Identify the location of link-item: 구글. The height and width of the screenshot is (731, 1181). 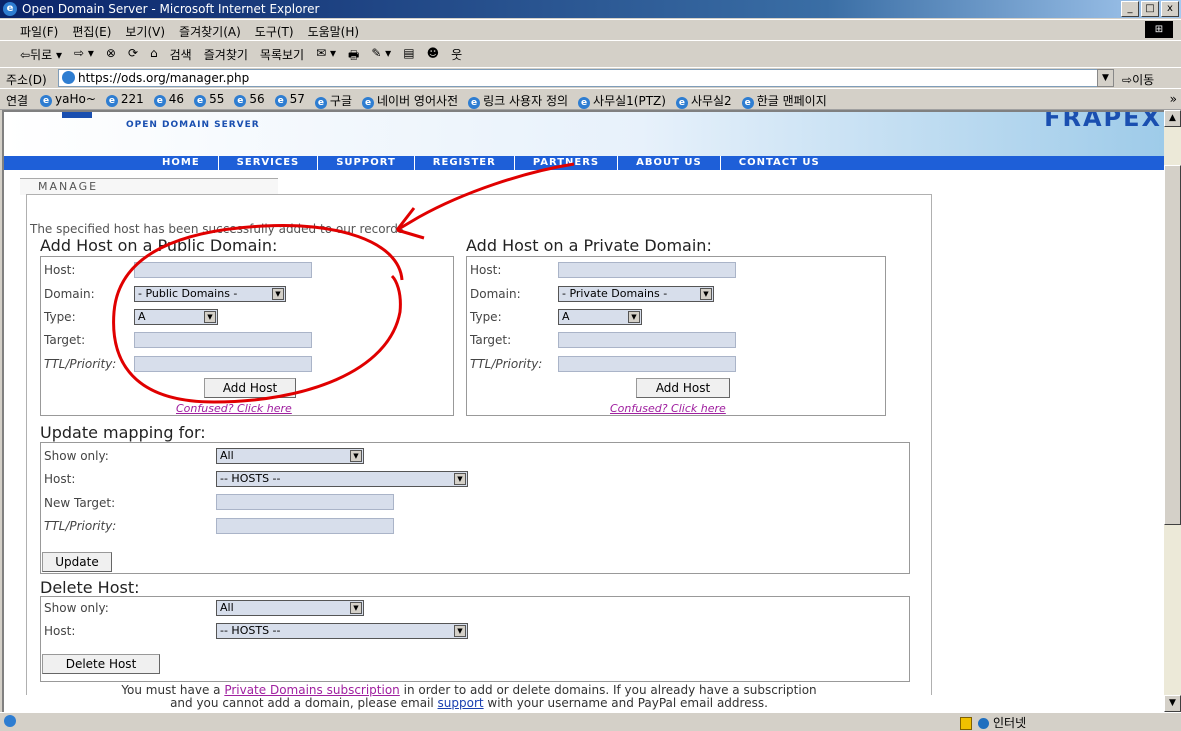
(333, 100).